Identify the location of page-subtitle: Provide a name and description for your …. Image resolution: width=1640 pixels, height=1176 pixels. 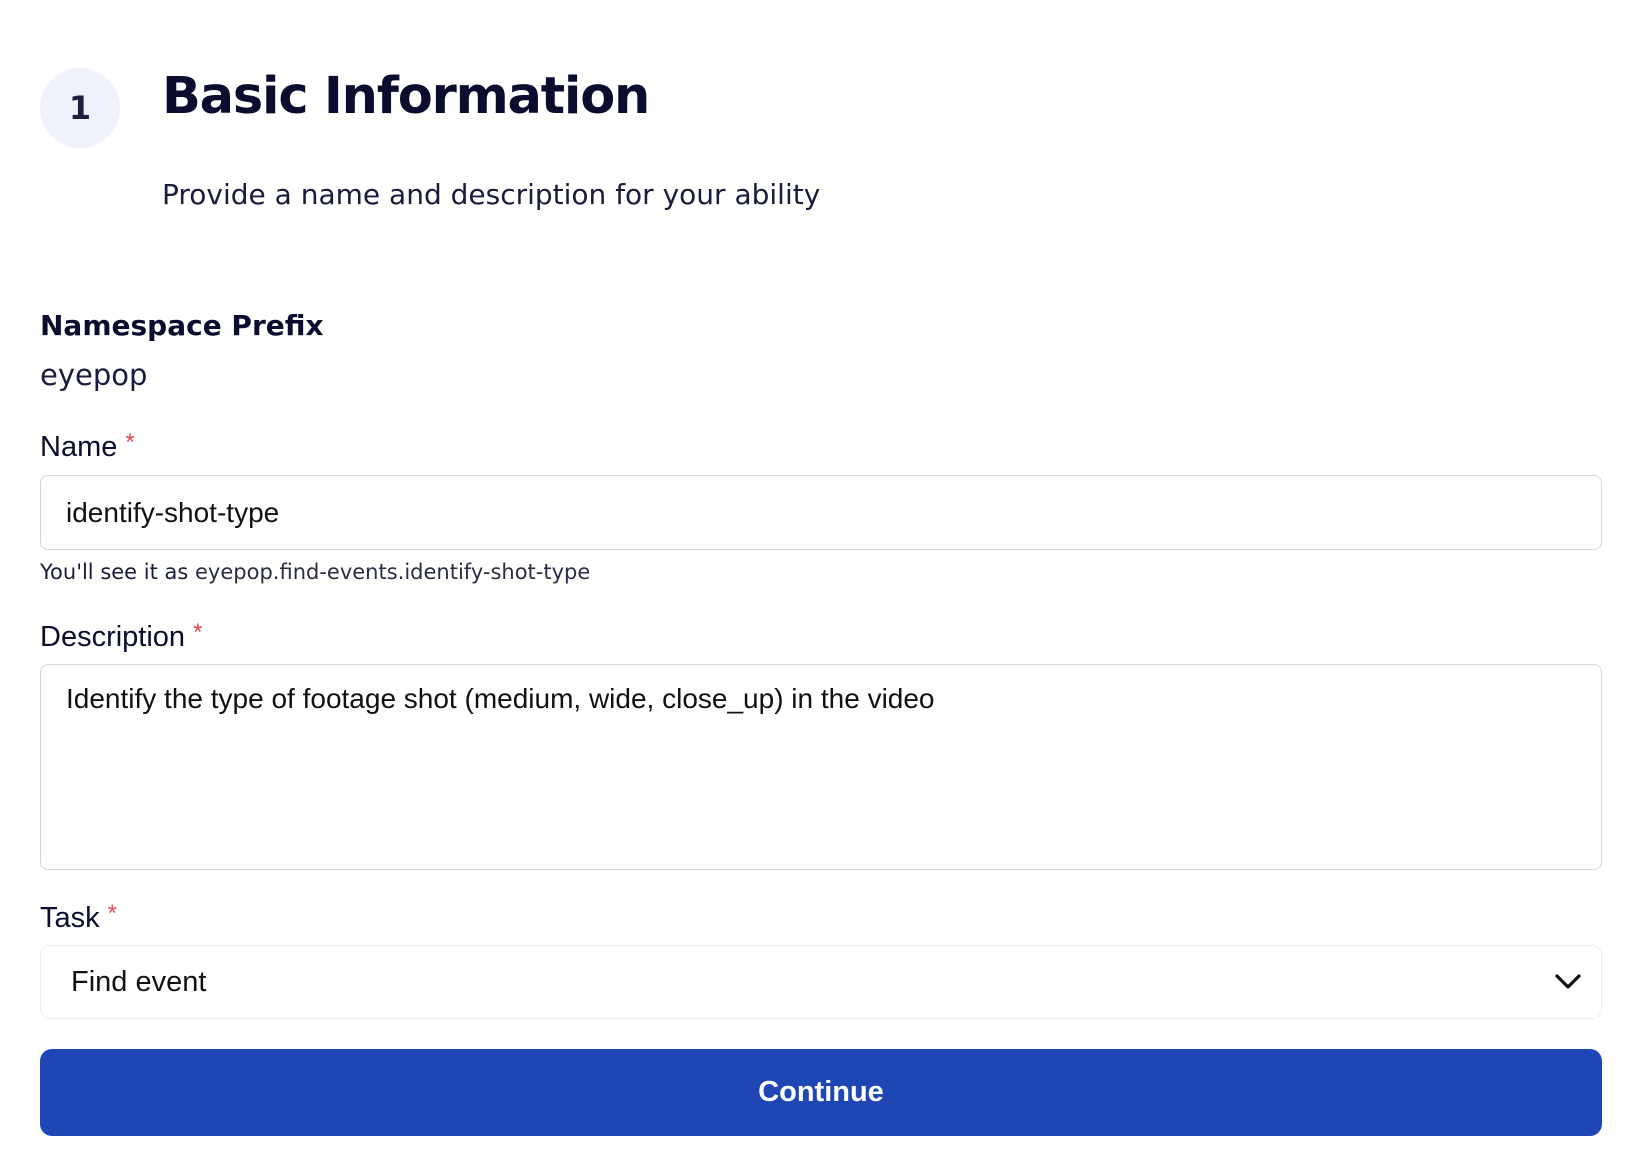
(491, 194).